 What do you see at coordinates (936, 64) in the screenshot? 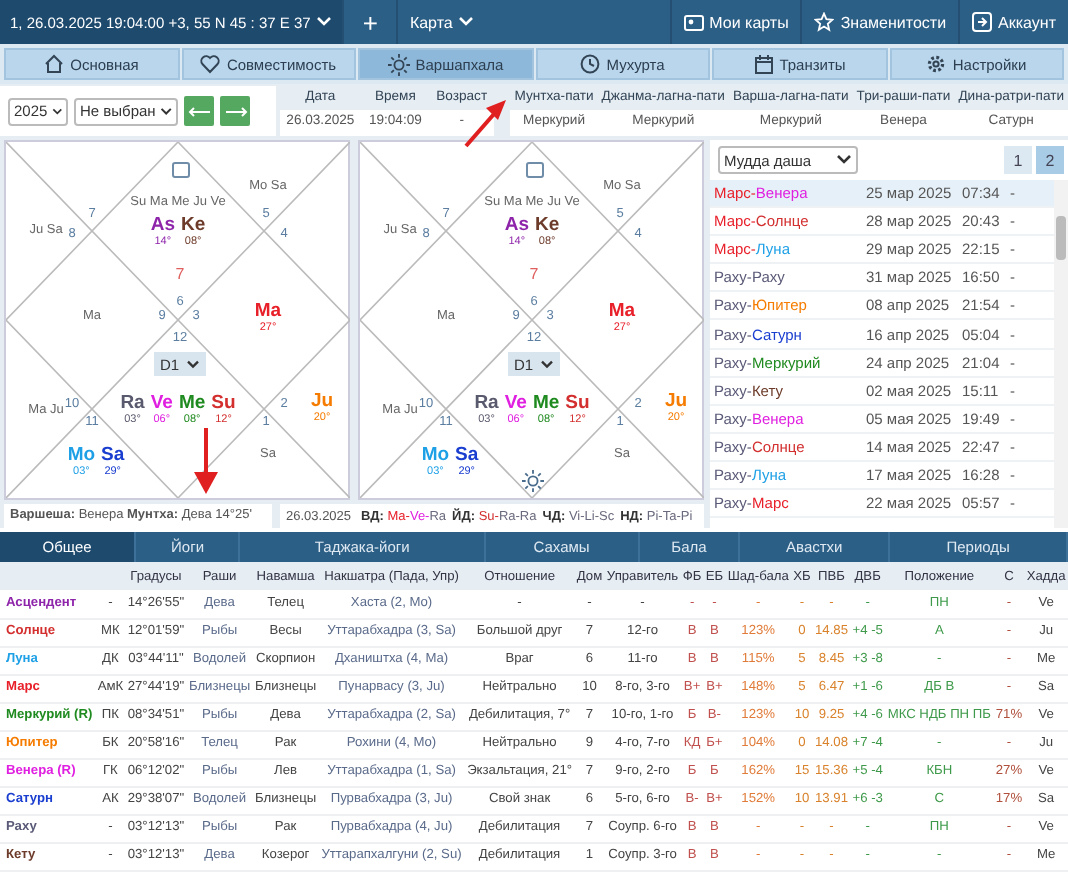
I see `settings-icon` at bounding box center [936, 64].